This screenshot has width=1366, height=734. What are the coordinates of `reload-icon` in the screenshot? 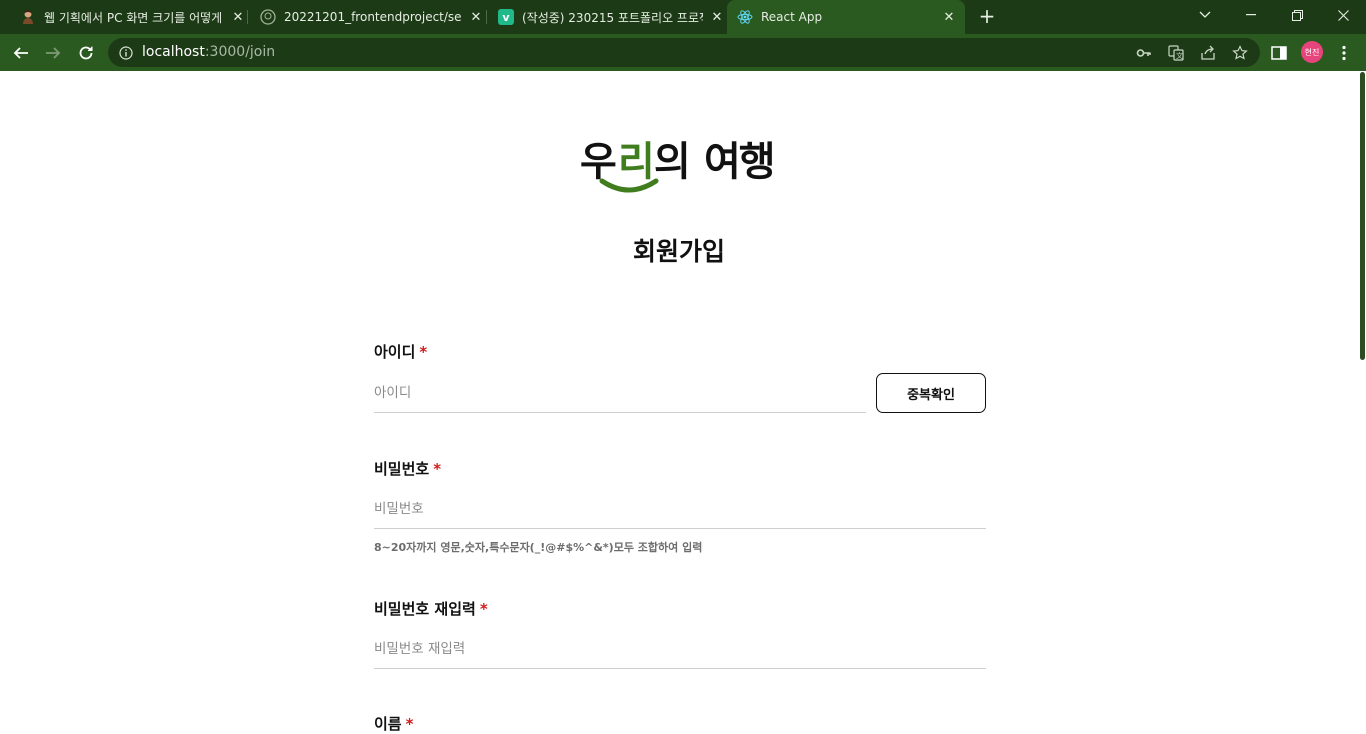 It's located at (86, 53).